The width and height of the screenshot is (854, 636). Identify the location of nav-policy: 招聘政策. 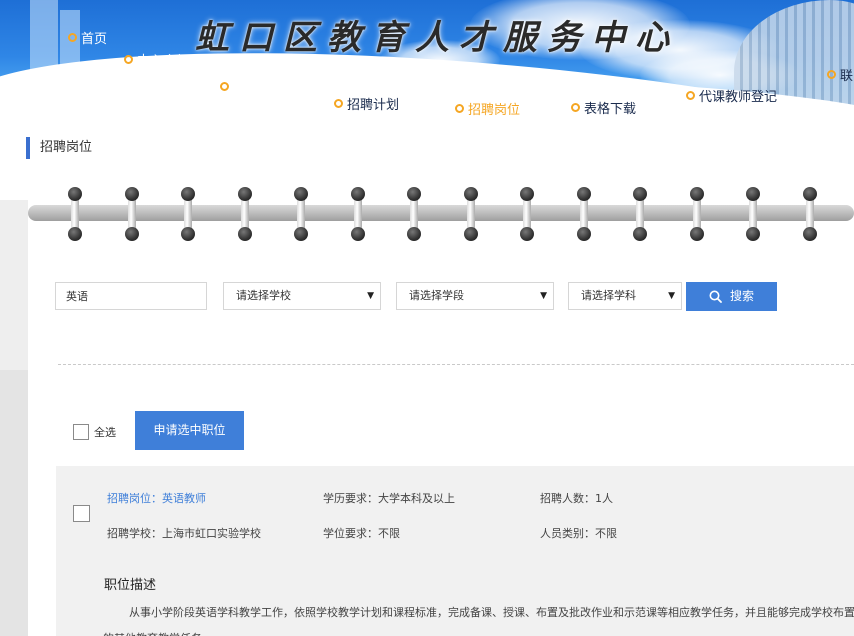
(252, 86).